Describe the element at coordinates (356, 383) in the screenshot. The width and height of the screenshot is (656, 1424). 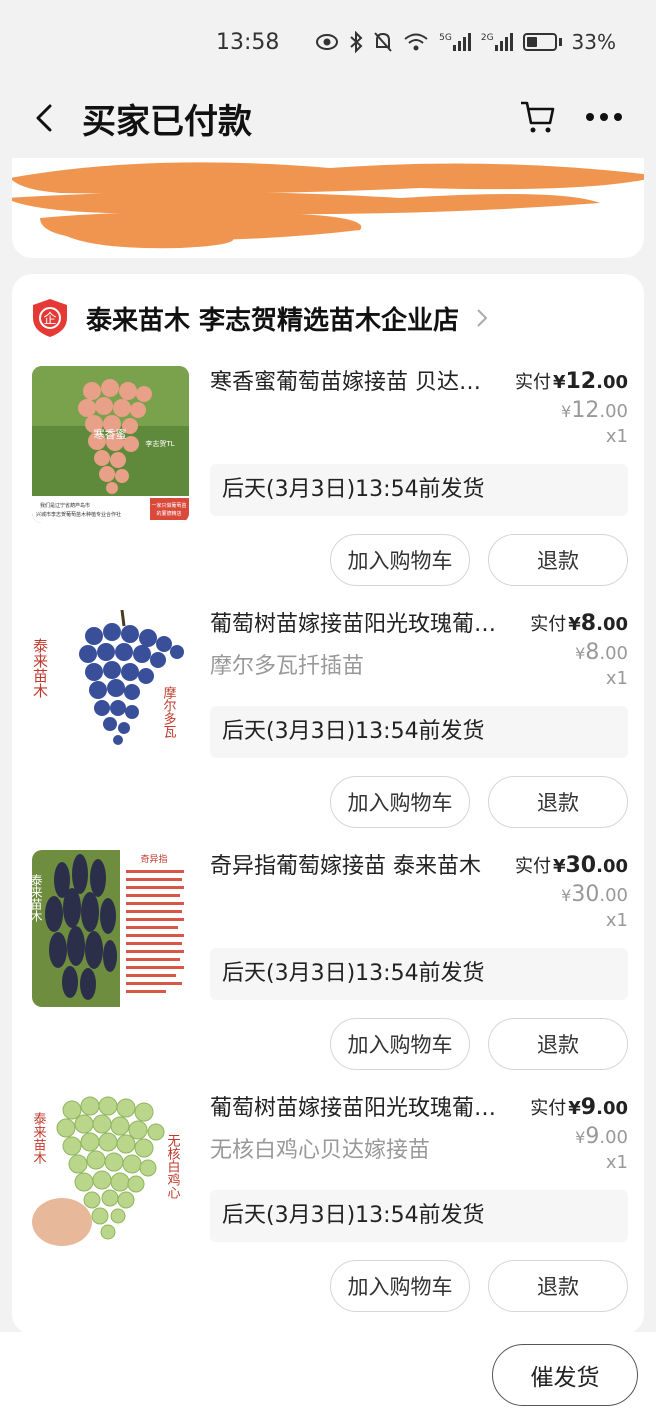
I see `product-name: 寒香蜜葡萄苗嫁接苗 贝达嫁接苗` at that location.